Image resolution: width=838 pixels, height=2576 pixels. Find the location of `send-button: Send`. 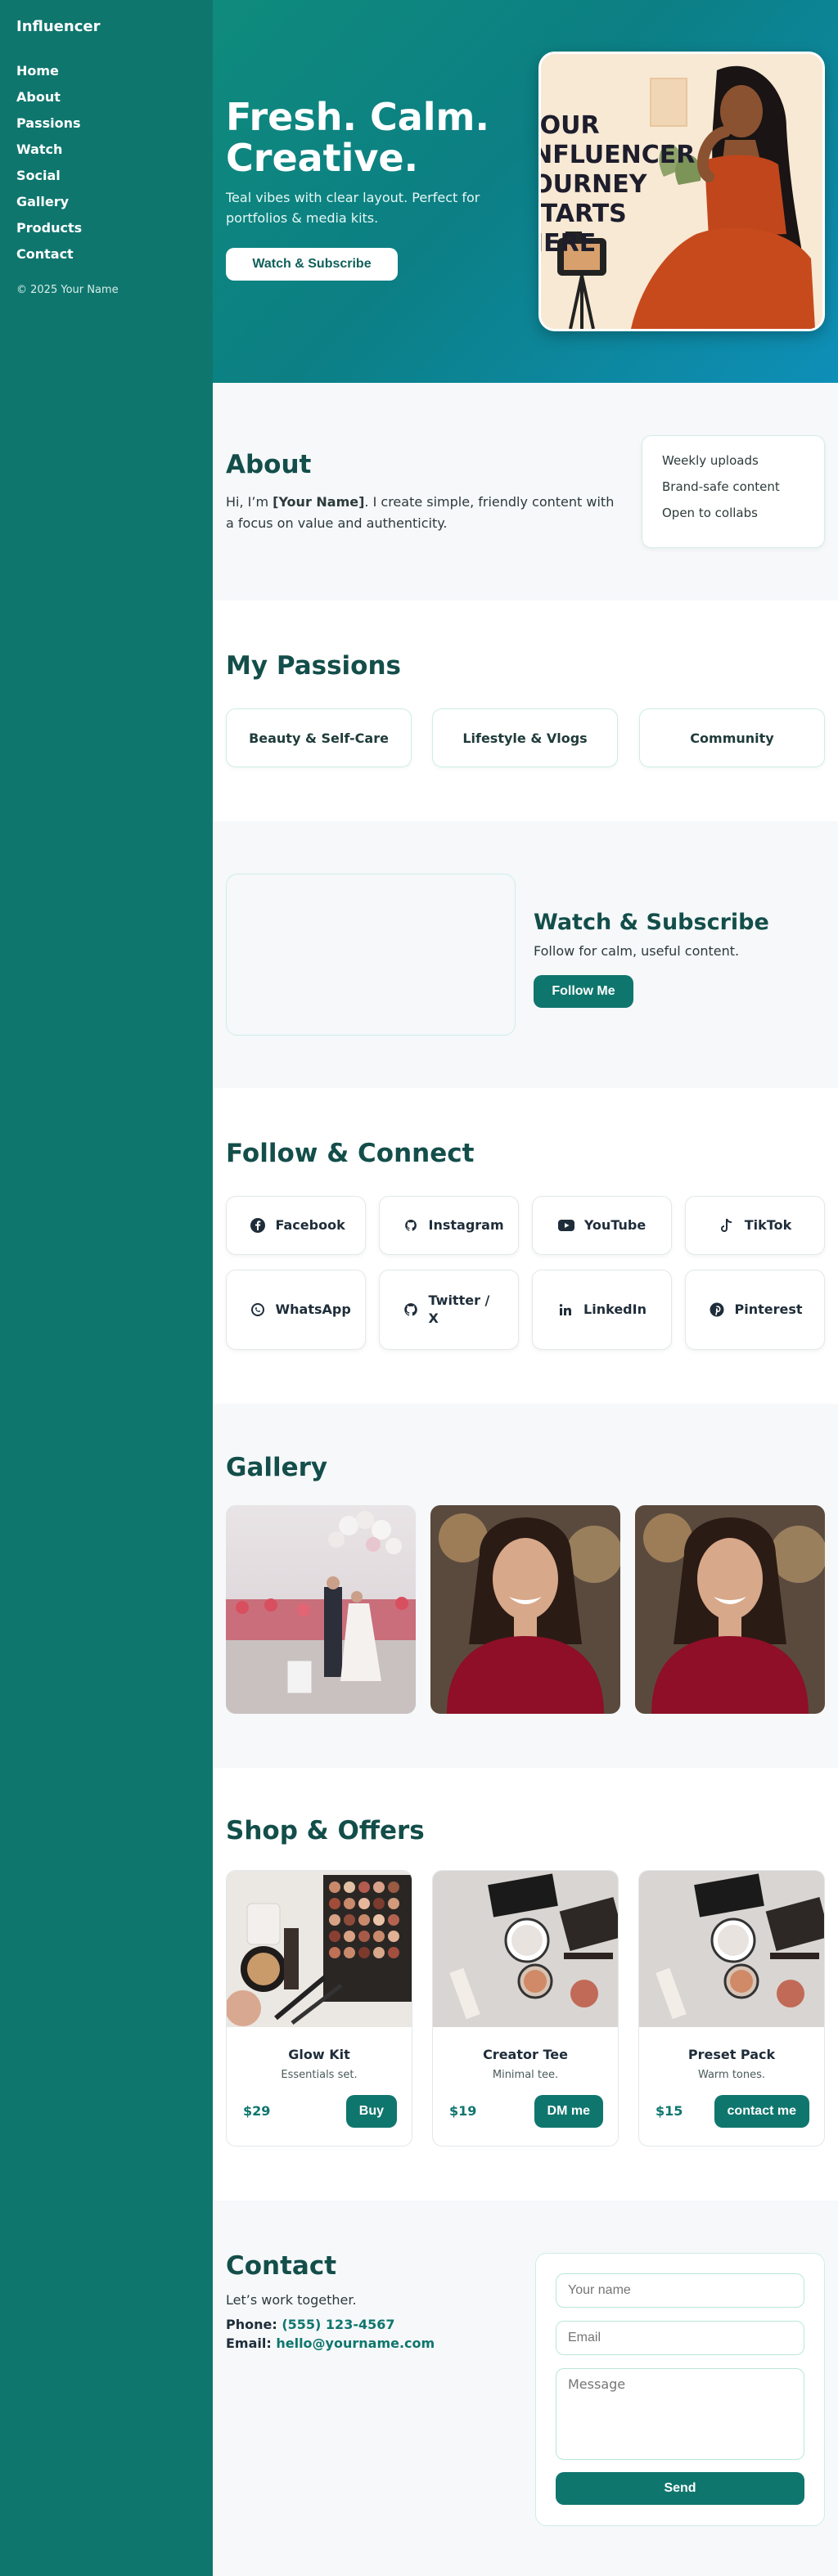

send-button: Send is located at coordinates (680, 2488).